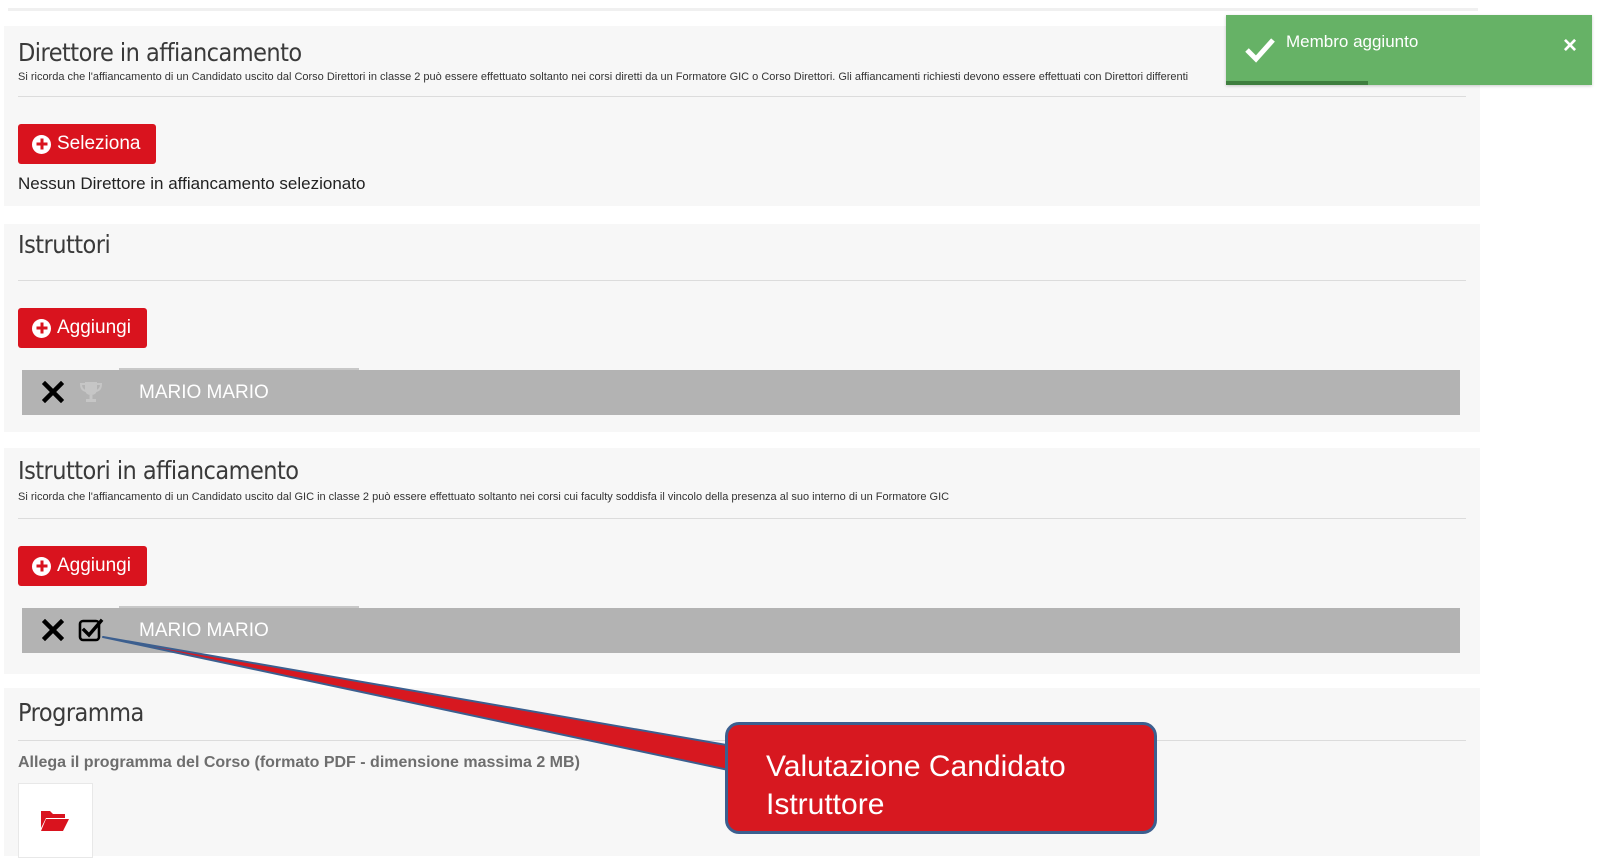  What do you see at coordinates (916, 766) in the screenshot?
I see `callout-line-1: Valutazione Candidato` at bounding box center [916, 766].